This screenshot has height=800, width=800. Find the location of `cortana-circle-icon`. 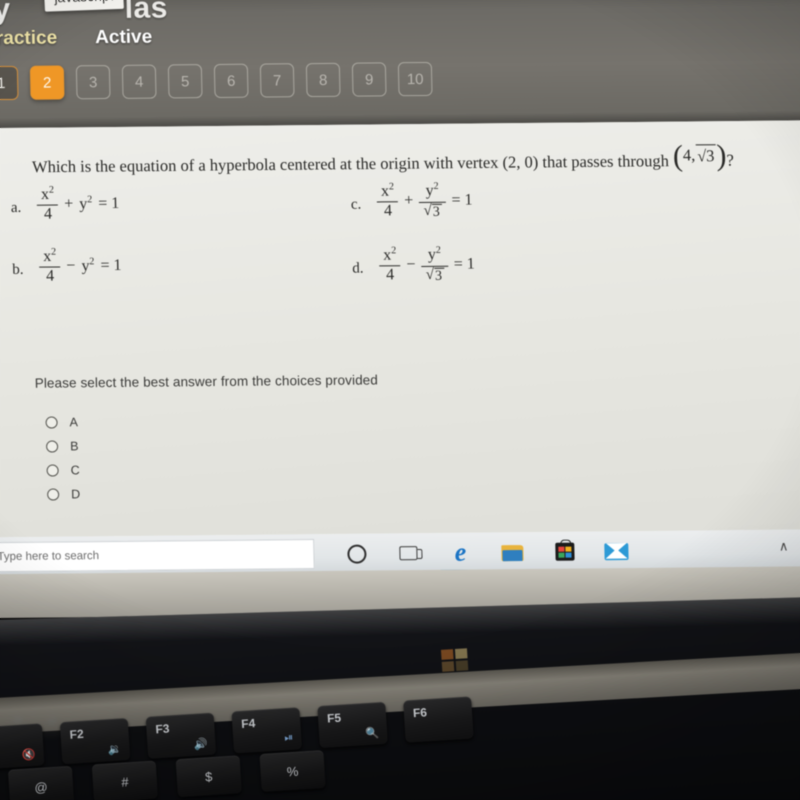

cortana-circle-icon is located at coordinates (356, 554).